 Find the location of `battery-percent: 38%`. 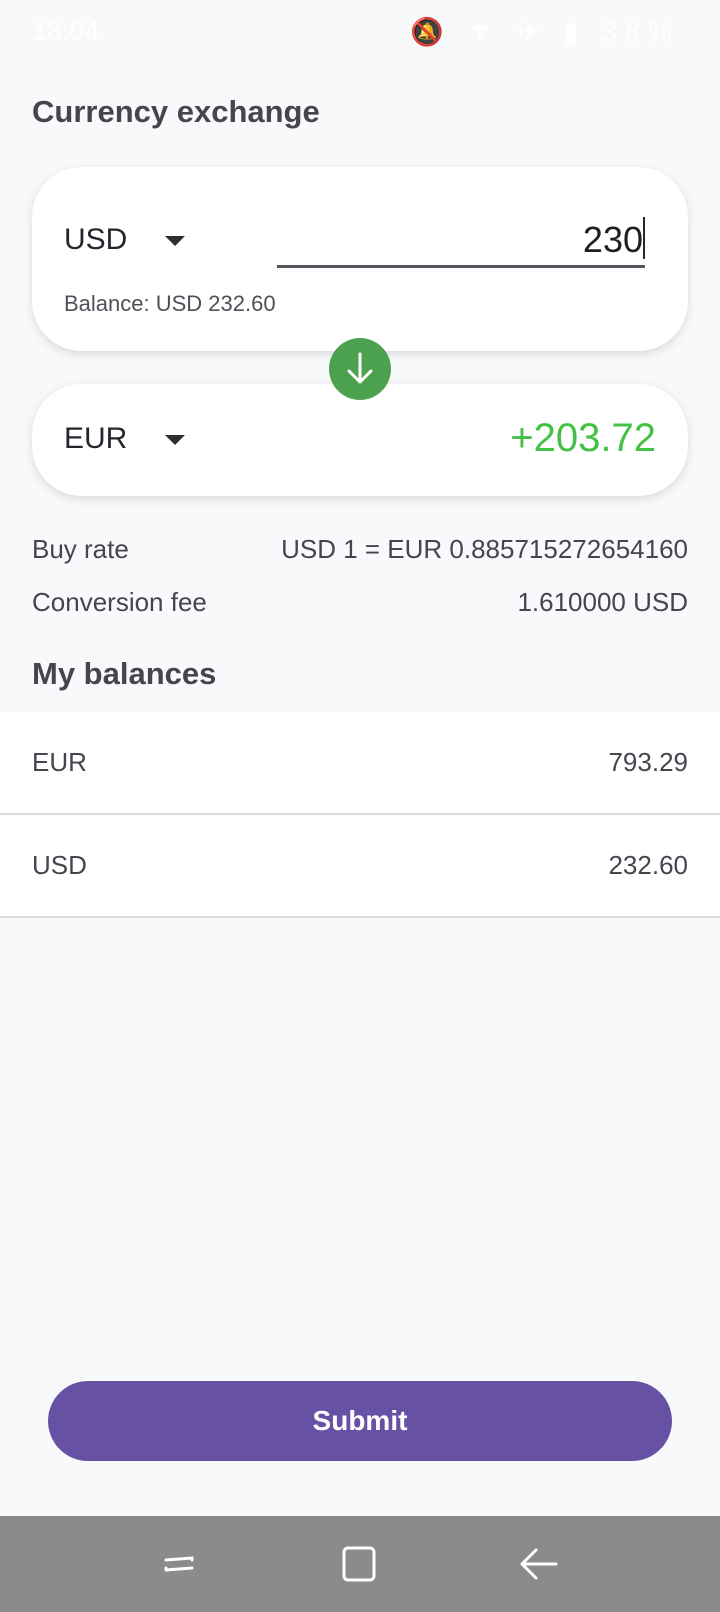

battery-percent: 38% is located at coordinates (640, 32).